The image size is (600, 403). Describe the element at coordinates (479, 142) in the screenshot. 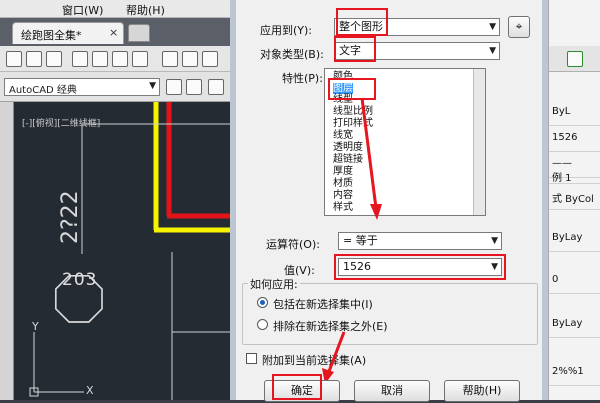

I see `properties-scrollbar` at that location.